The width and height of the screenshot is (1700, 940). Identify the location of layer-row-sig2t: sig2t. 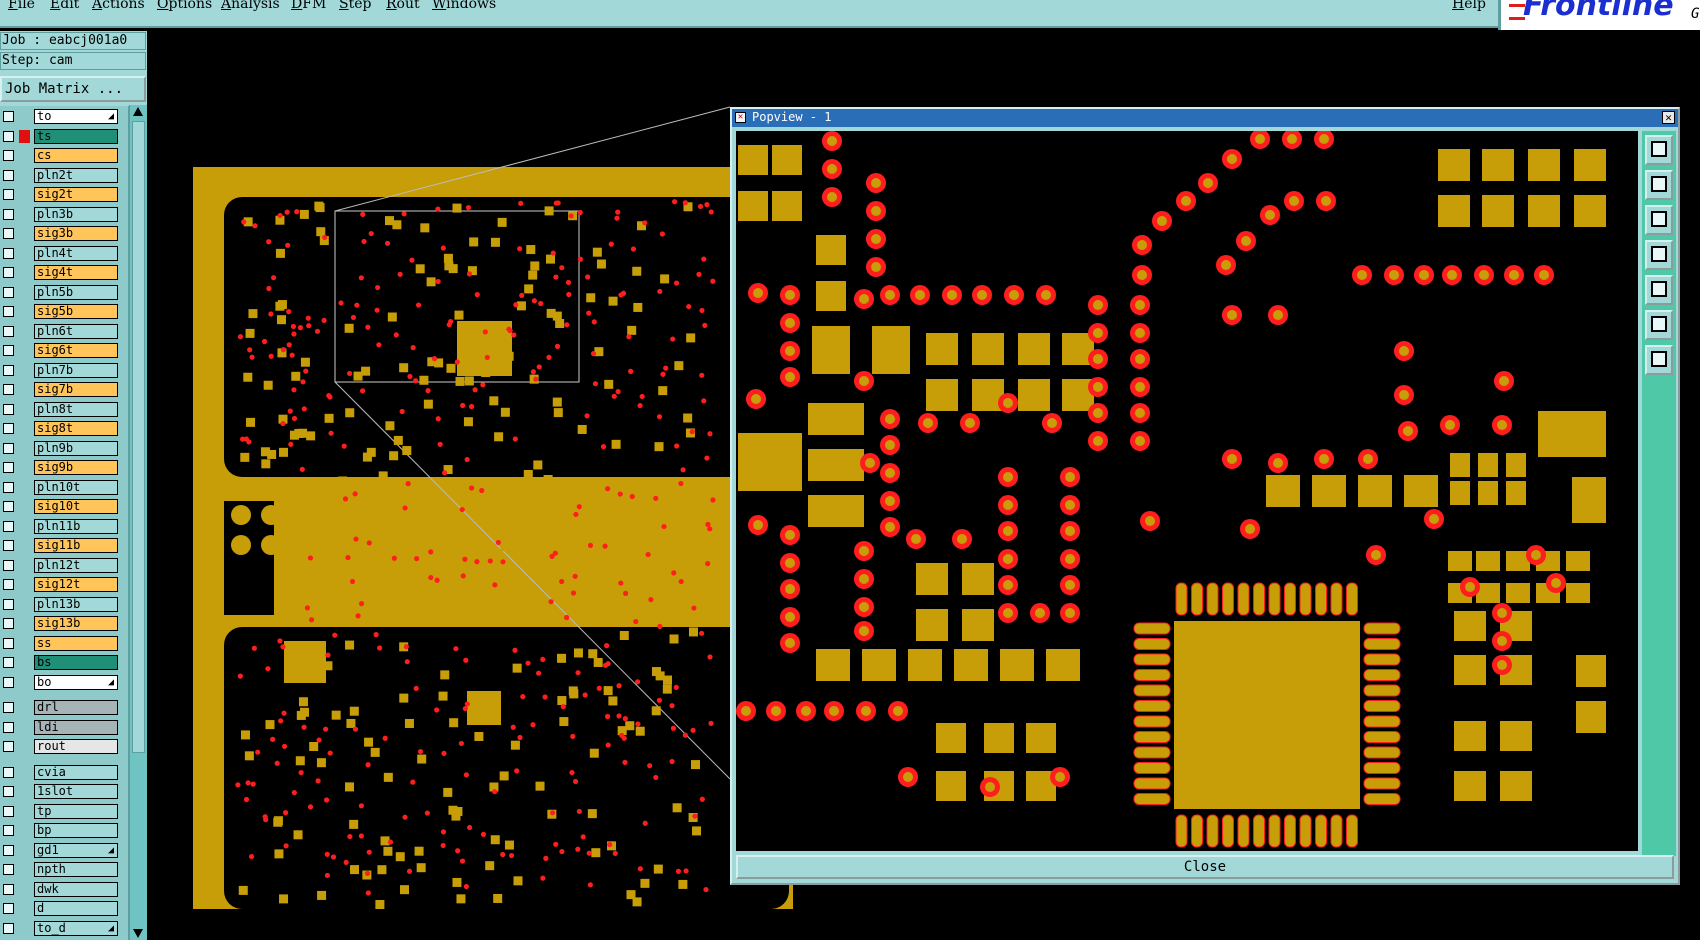
(64, 194).